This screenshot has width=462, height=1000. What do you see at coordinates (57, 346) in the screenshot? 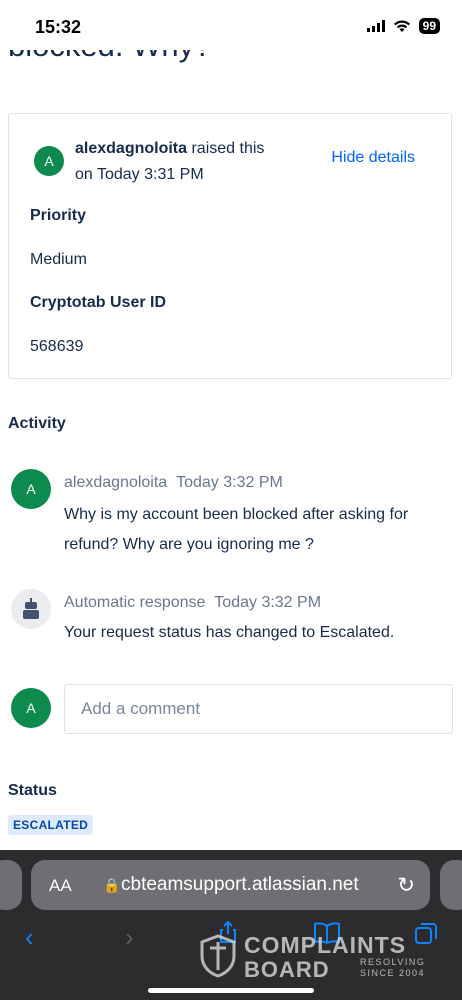
I see `user-id-value: 568639` at bounding box center [57, 346].